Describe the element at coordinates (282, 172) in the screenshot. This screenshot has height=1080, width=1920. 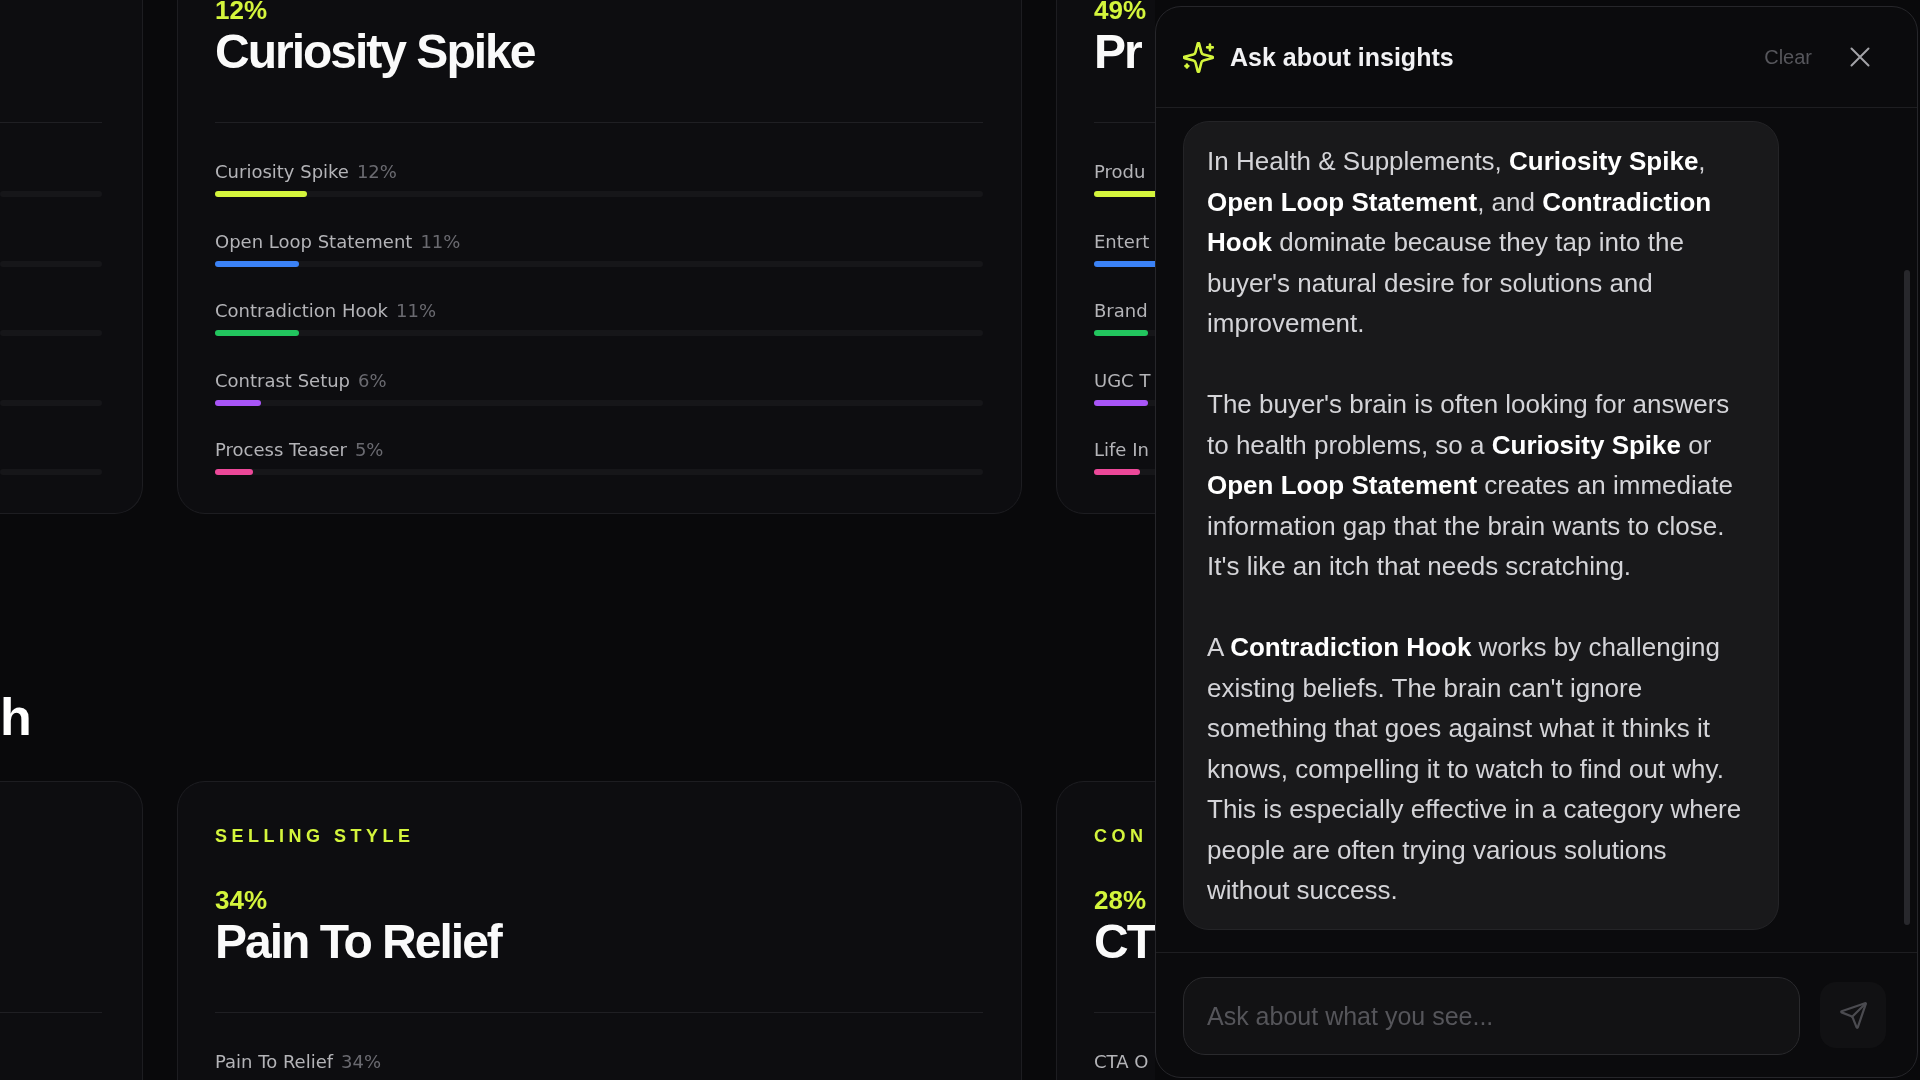
I see `row-label: Curiosity Spike` at that location.